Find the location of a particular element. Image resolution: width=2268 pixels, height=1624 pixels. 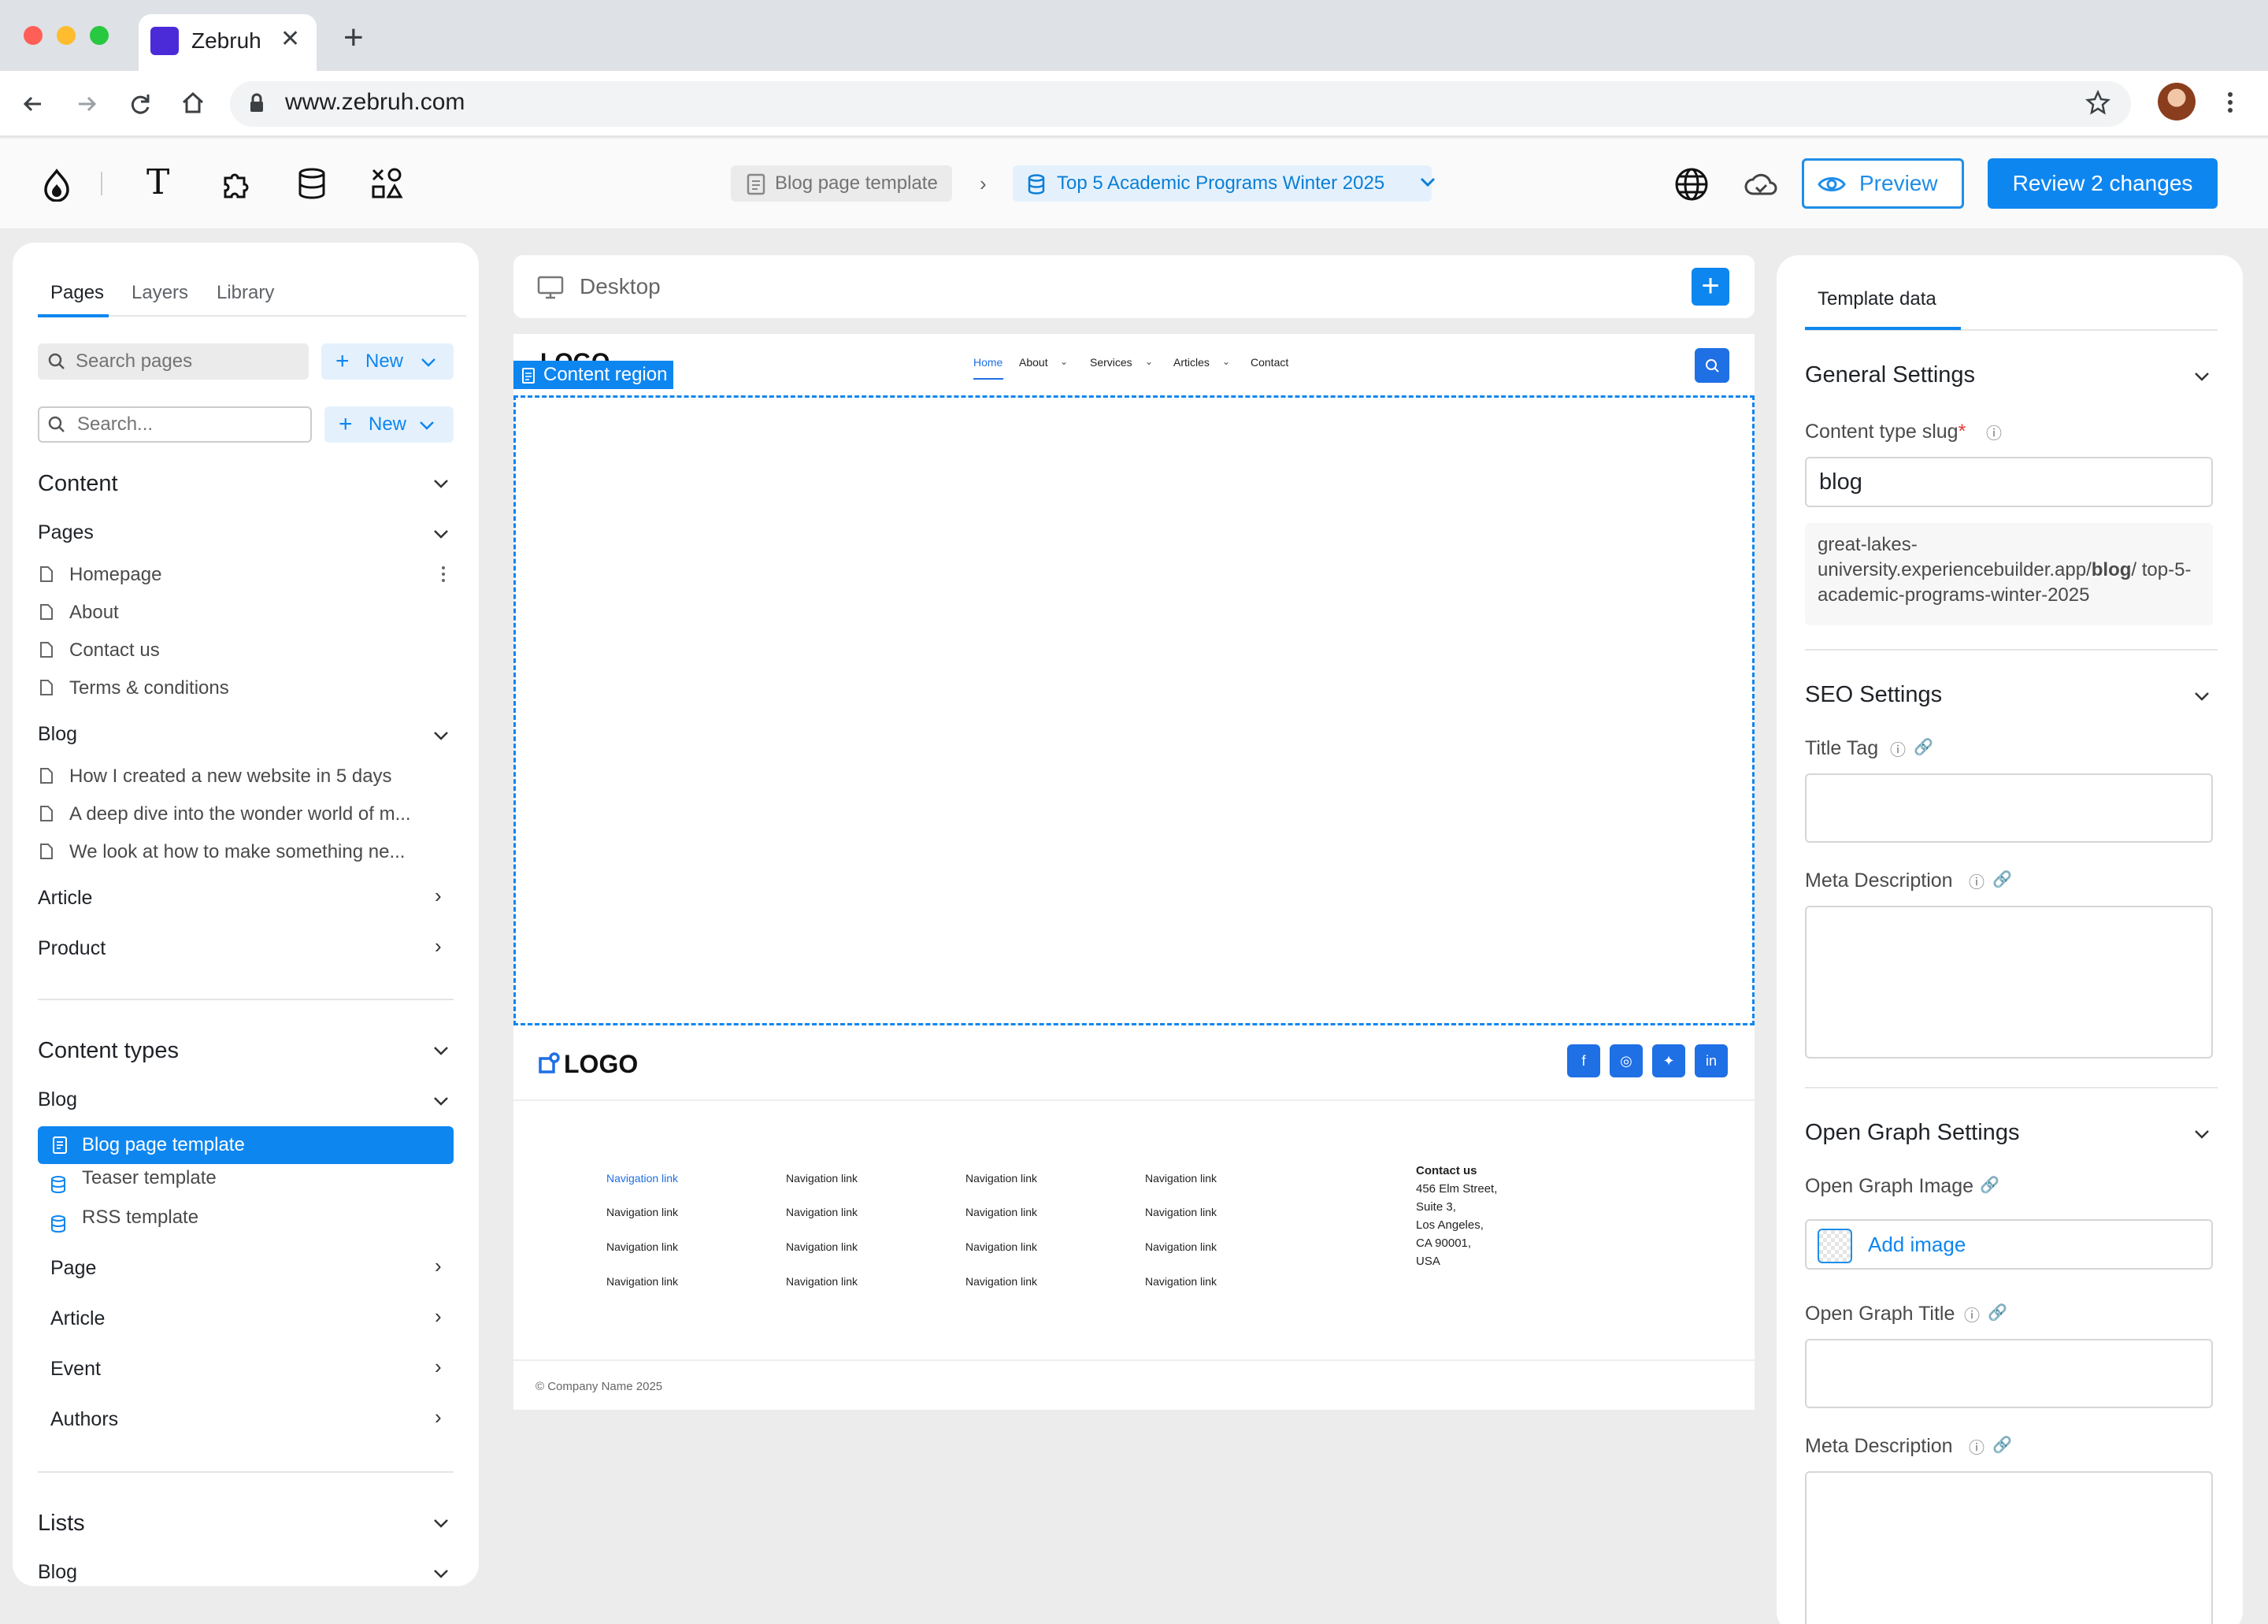

og-title-input is located at coordinates (2009, 1373).